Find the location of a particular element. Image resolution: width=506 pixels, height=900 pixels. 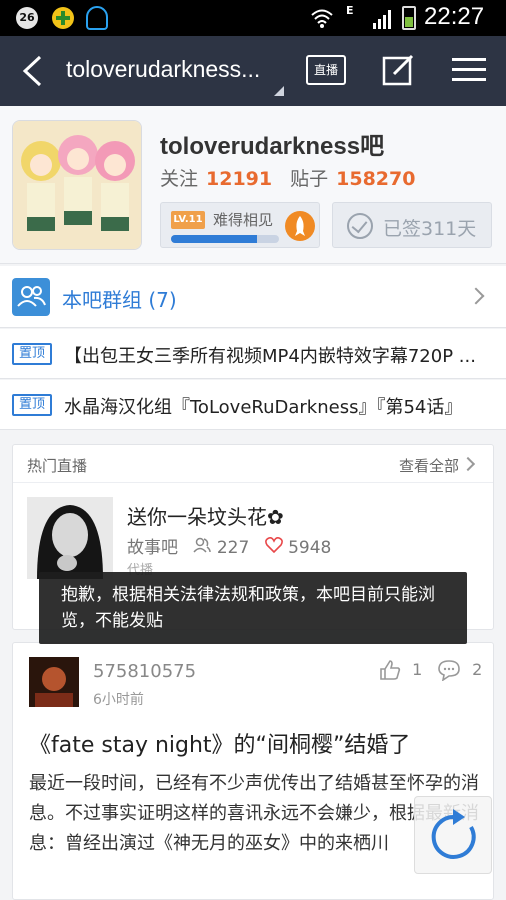

like-count: 5948 is located at coordinates (310, 548).